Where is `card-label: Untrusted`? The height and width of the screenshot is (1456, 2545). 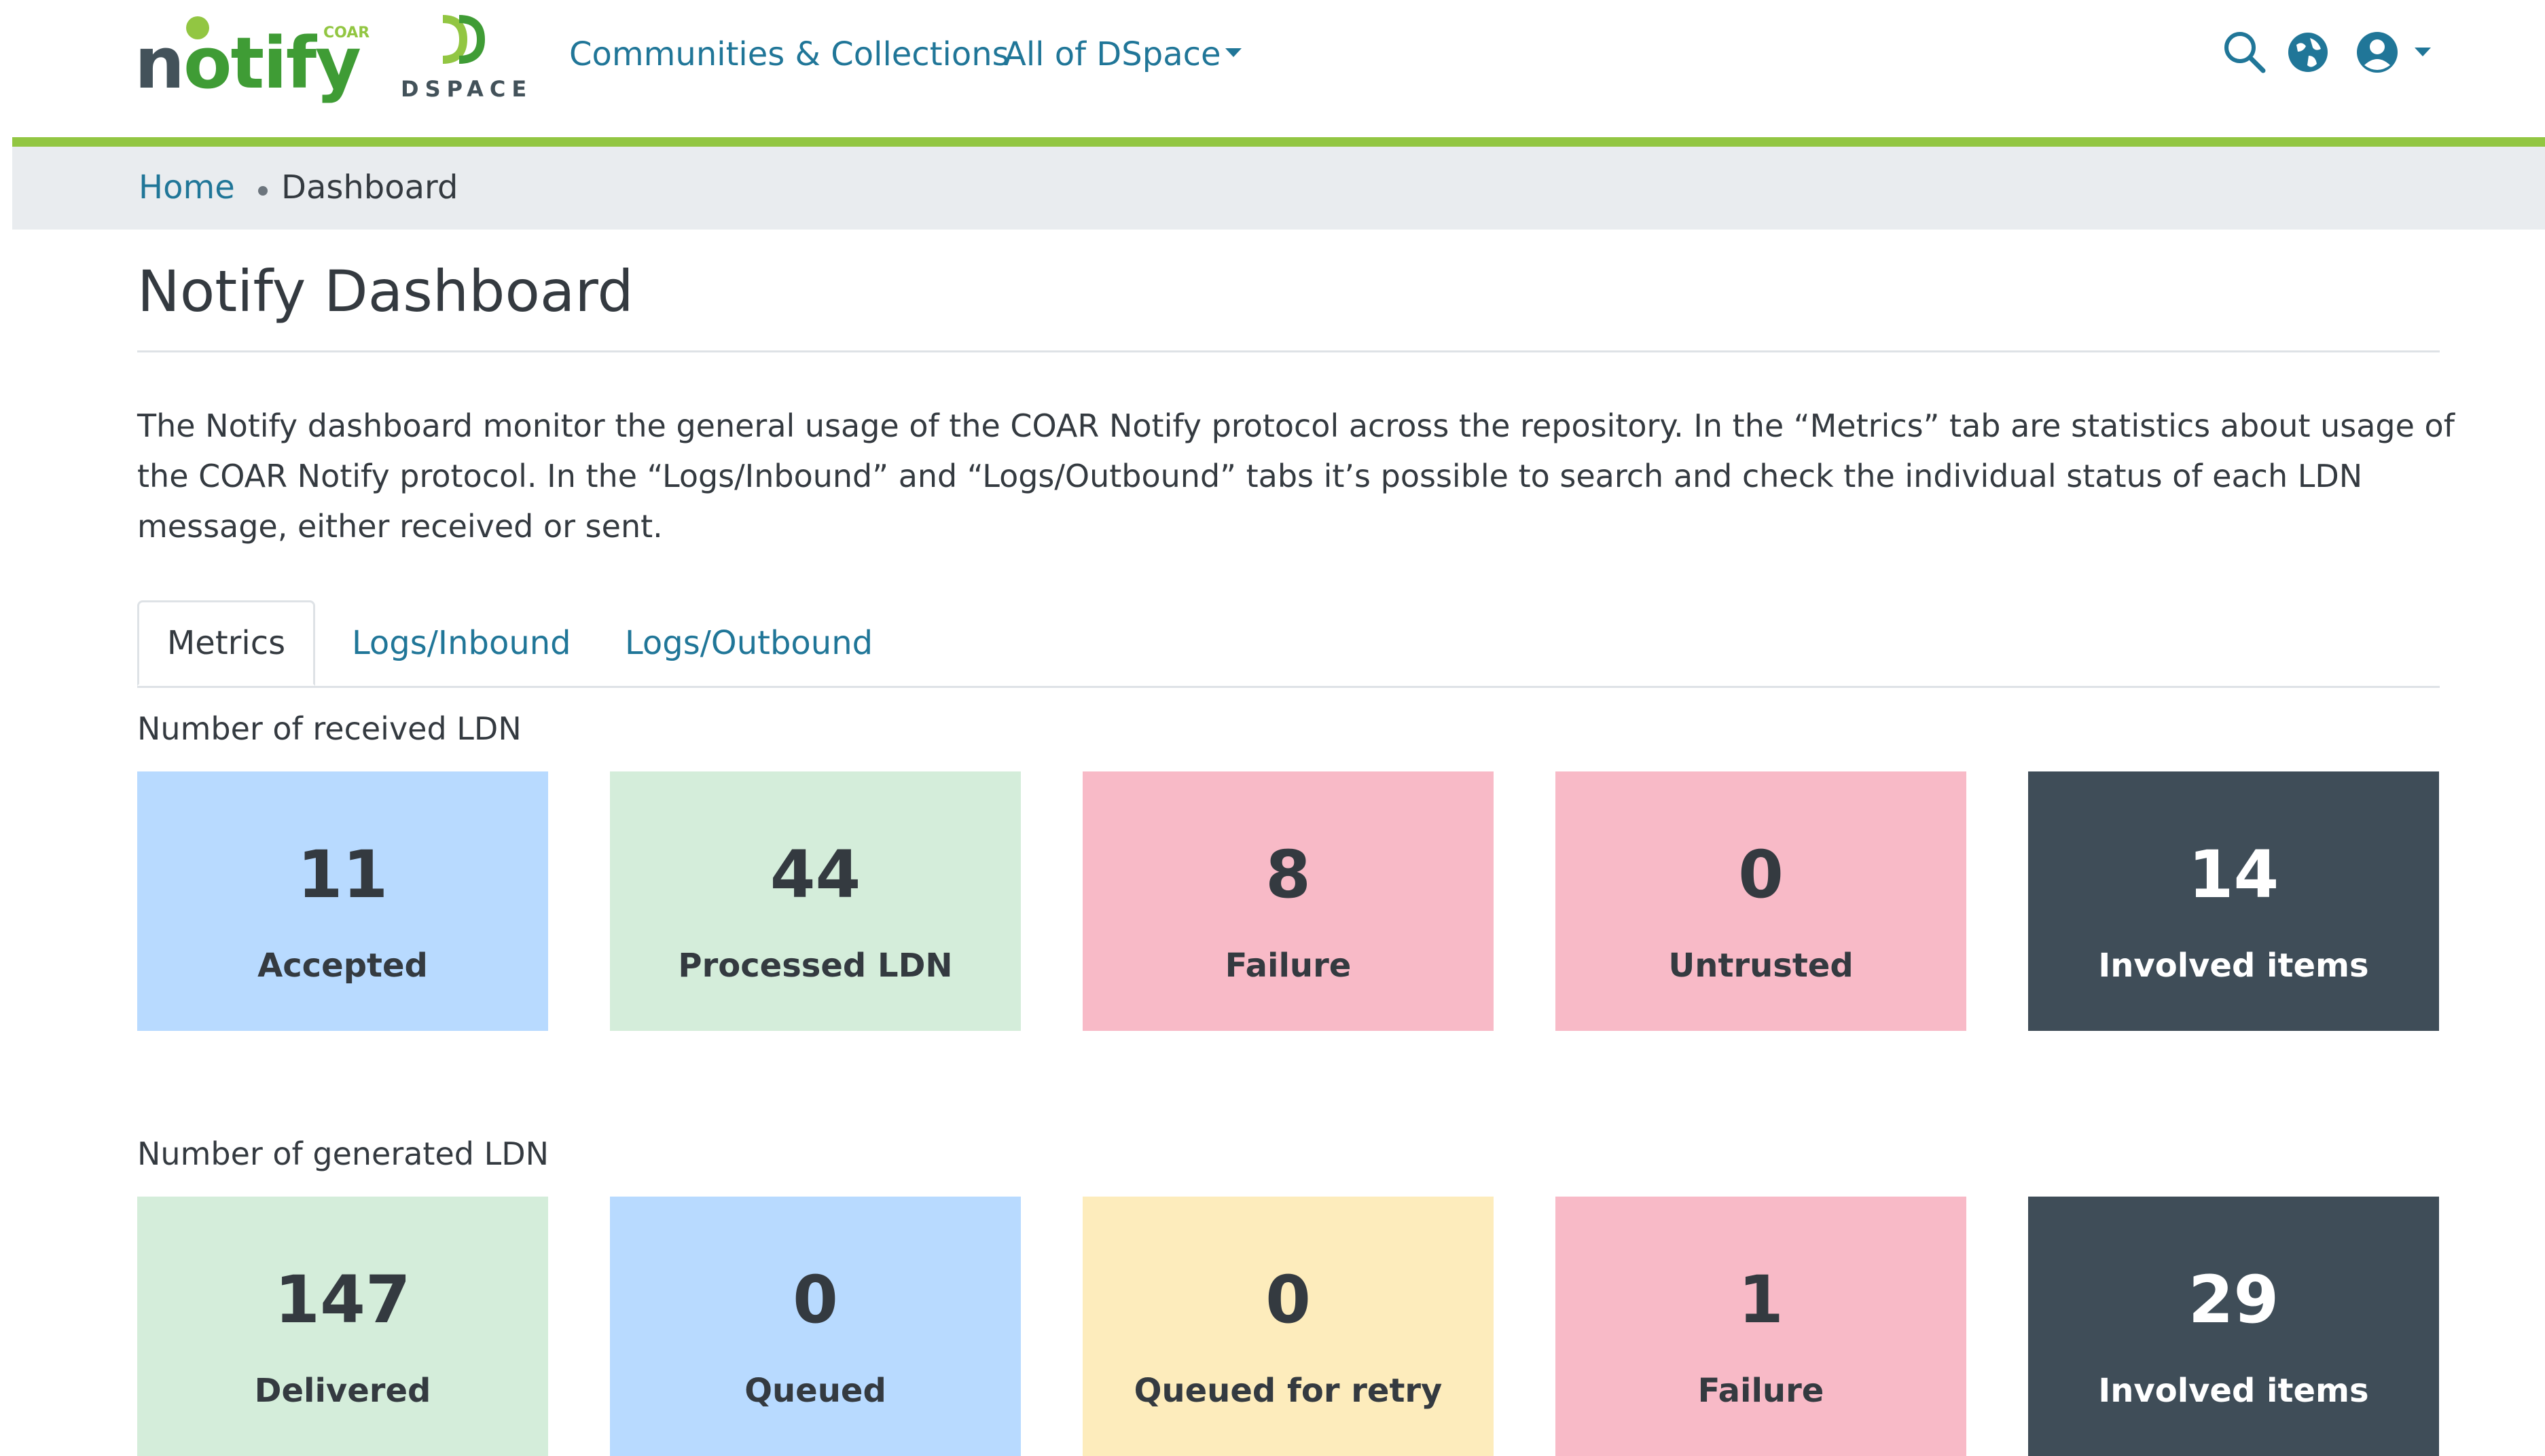
card-label: Untrusted is located at coordinates (1761, 966).